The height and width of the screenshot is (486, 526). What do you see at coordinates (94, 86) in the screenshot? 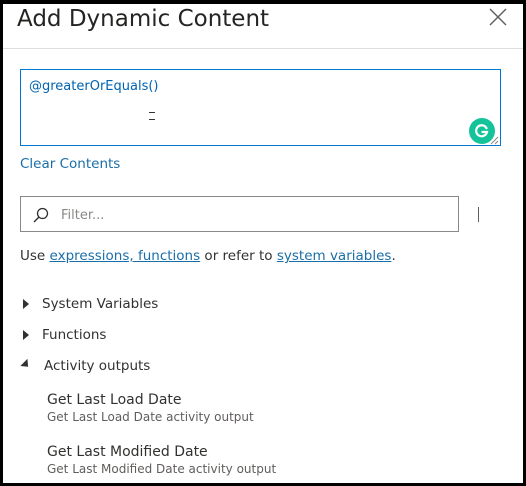
I see `expression-text: @greaterOrEquals()` at bounding box center [94, 86].